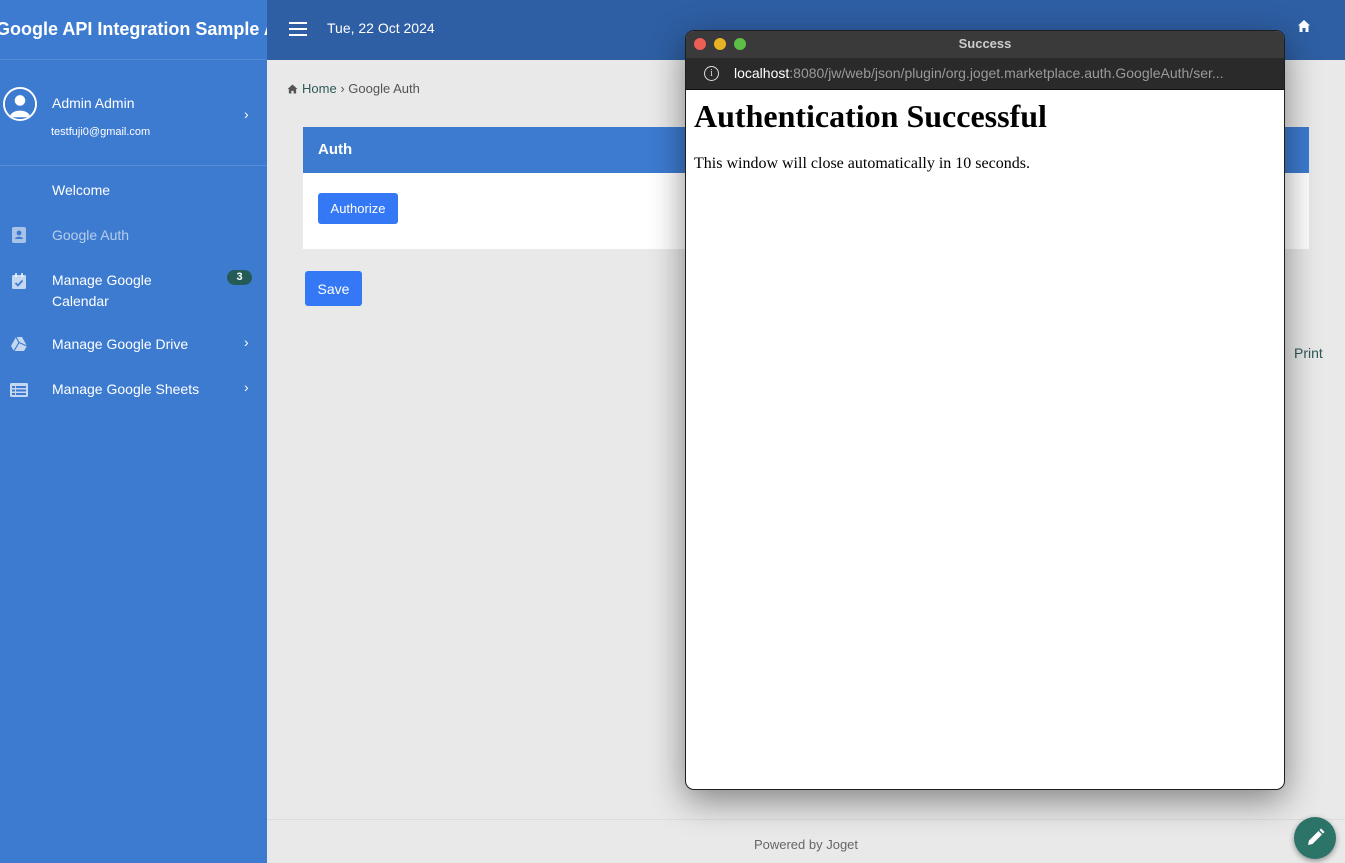 This screenshot has width=1345, height=863. I want to click on save-button: Save, so click(333, 288).